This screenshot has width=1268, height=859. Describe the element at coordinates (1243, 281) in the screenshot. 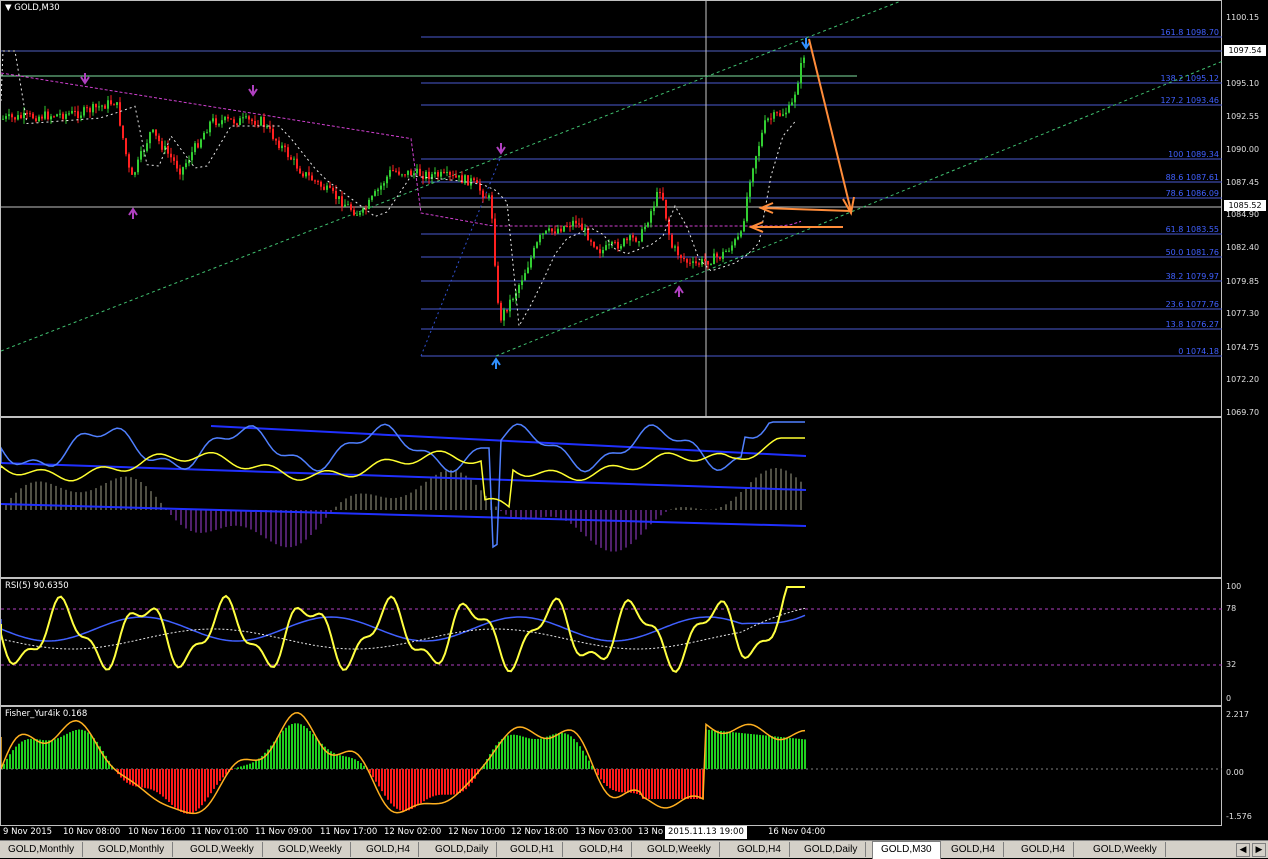

I see `price-axis-label: 1079.85` at that location.